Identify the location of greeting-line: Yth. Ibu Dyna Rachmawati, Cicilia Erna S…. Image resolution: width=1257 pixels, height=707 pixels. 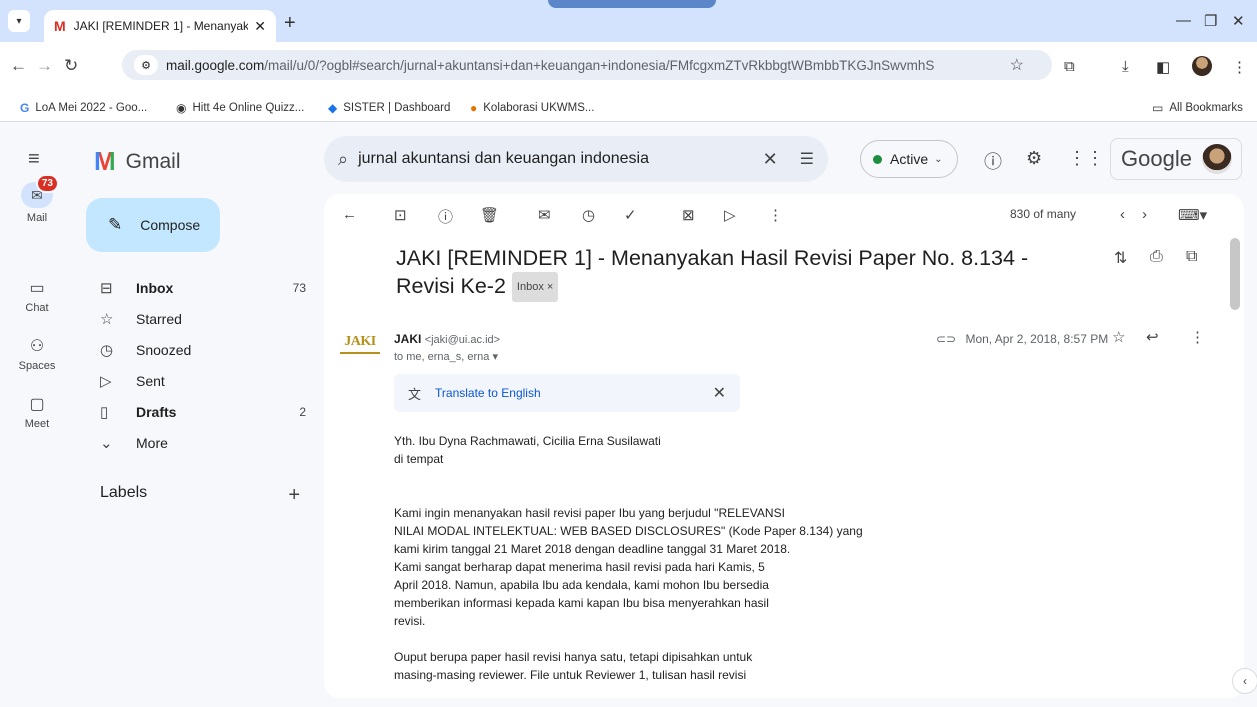
(527, 441).